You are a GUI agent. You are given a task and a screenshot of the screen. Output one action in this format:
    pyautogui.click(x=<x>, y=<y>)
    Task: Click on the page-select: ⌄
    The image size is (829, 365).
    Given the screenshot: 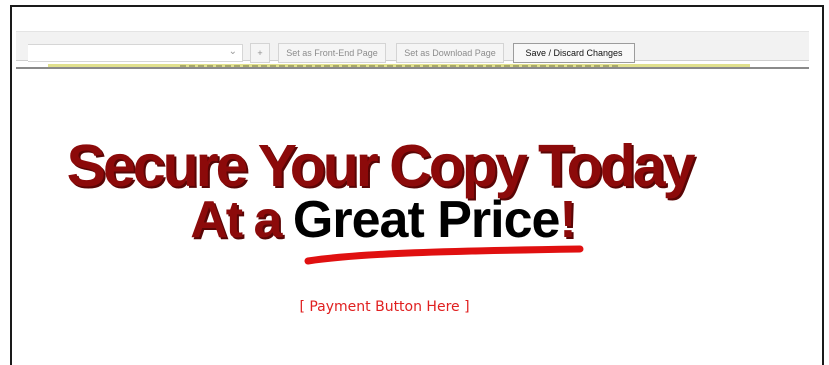 What is the action you would take?
    pyautogui.click(x=135, y=53)
    